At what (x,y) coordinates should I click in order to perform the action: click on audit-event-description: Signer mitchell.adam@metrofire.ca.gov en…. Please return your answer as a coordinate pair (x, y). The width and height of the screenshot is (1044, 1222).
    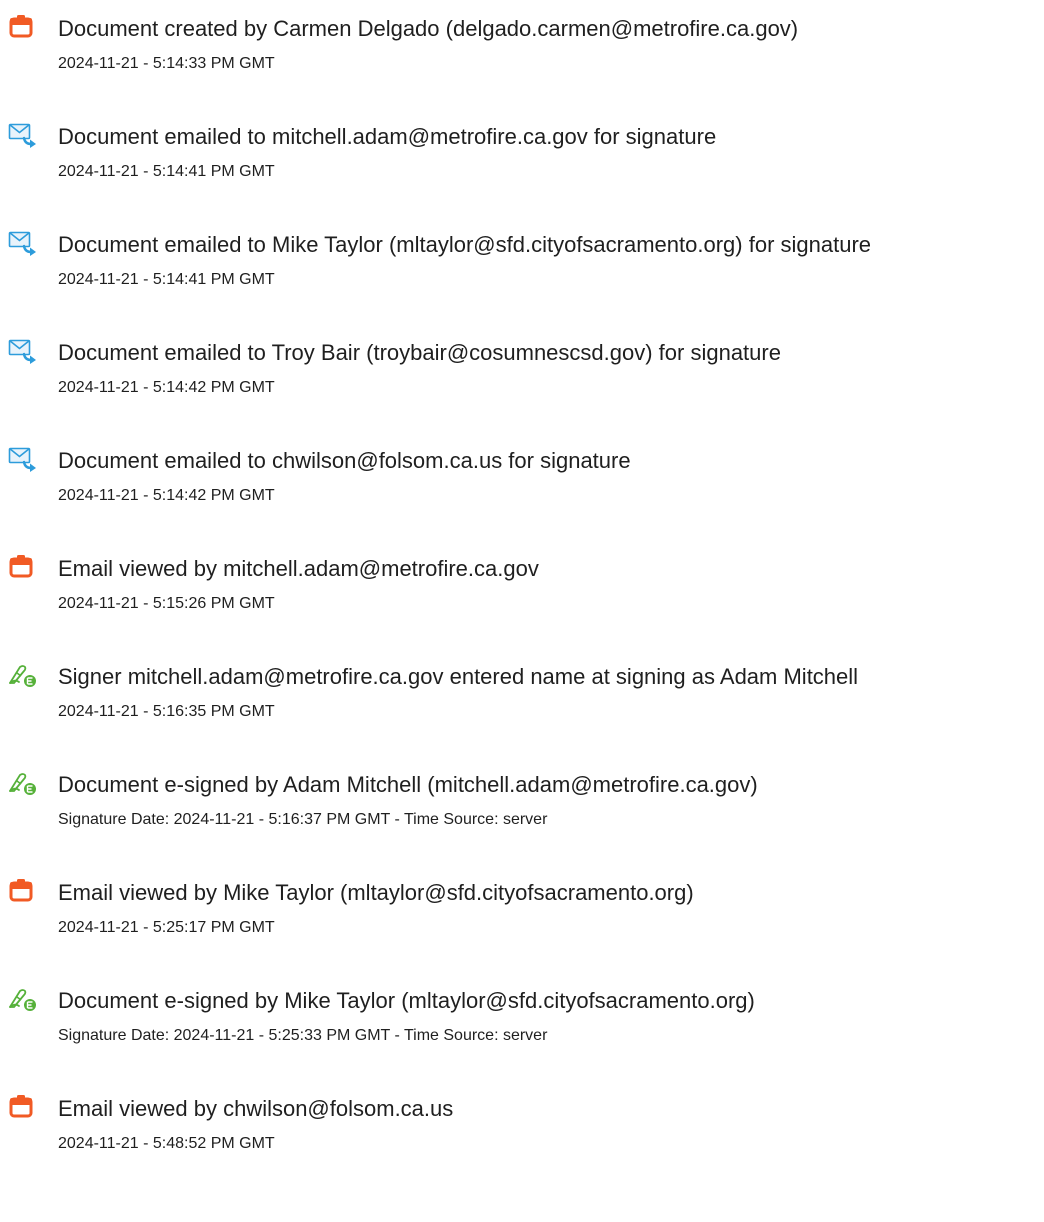
    Looking at the image, I should click on (458, 676).